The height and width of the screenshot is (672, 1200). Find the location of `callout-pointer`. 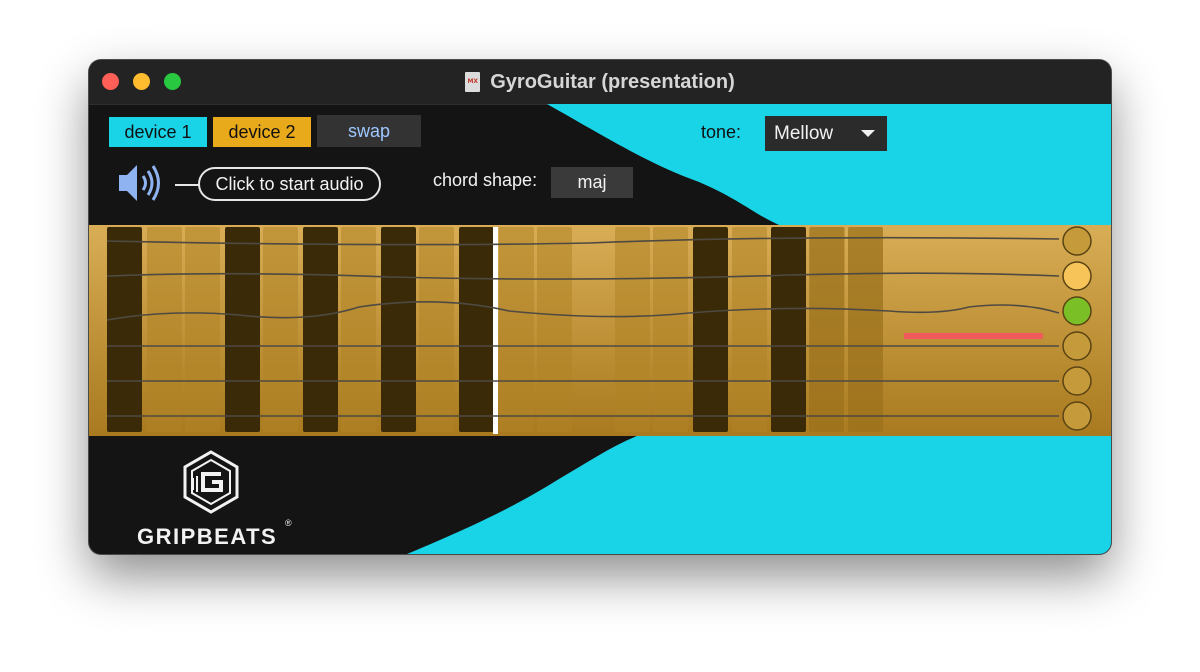

callout-pointer is located at coordinates (187, 185).